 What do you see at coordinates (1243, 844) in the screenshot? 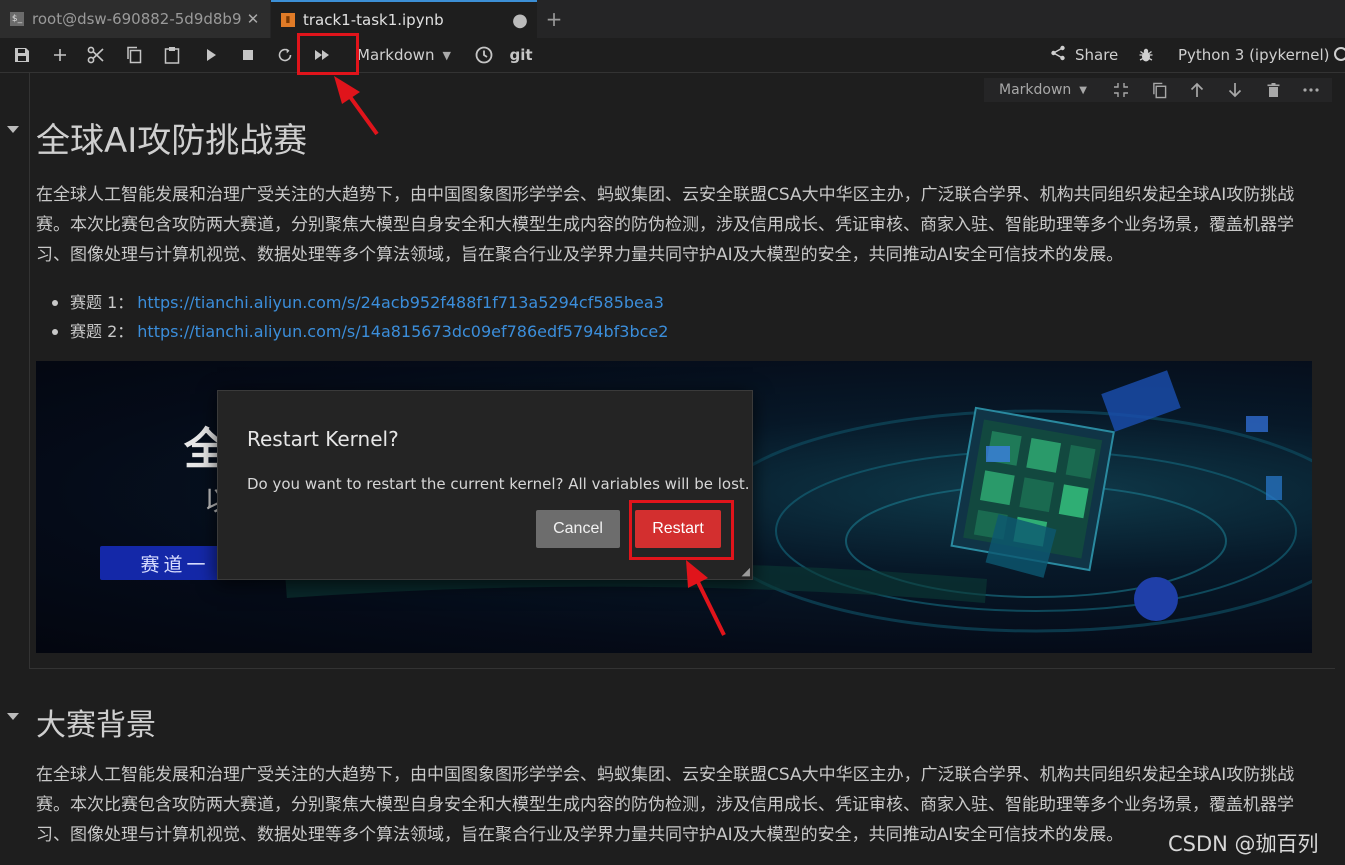
I see `watermark: CSDN @珈百列` at bounding box center [1243, 844].